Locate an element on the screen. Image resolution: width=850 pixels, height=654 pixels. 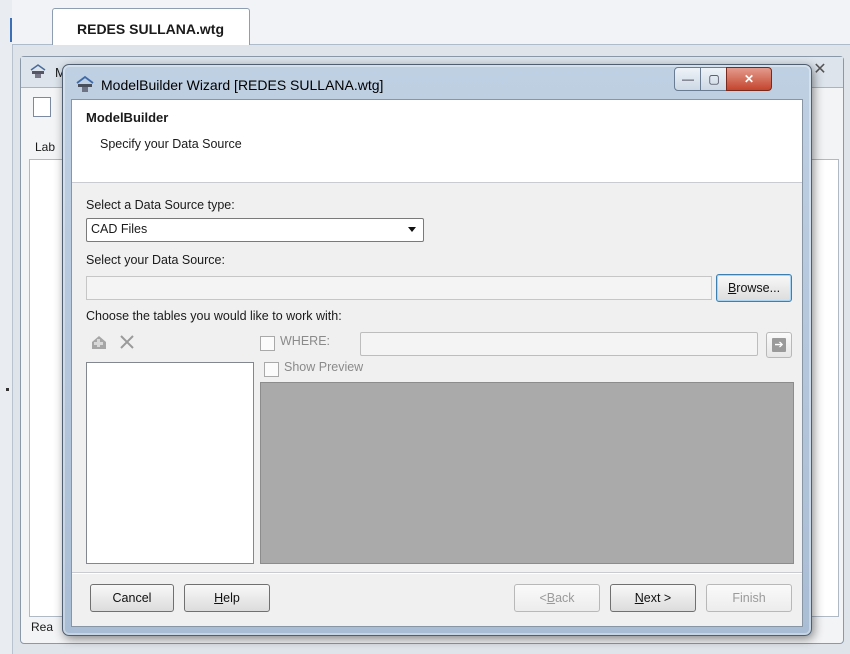
delete-icon is located at coordinates (127, 342).